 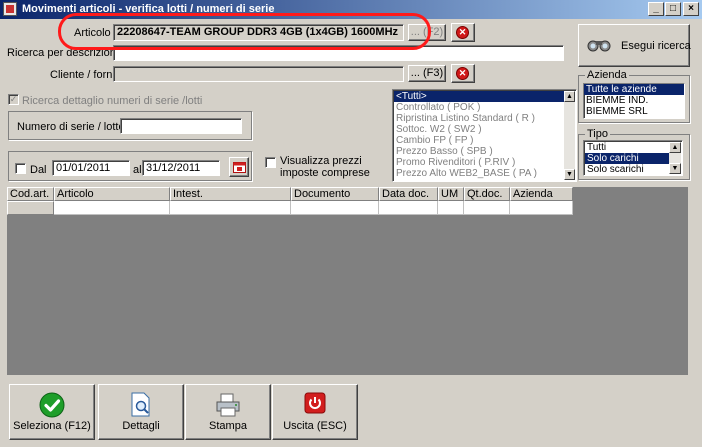 I want to click on esegui-ricerca-label: Esegui ricerca, so click(x=656, y=46).